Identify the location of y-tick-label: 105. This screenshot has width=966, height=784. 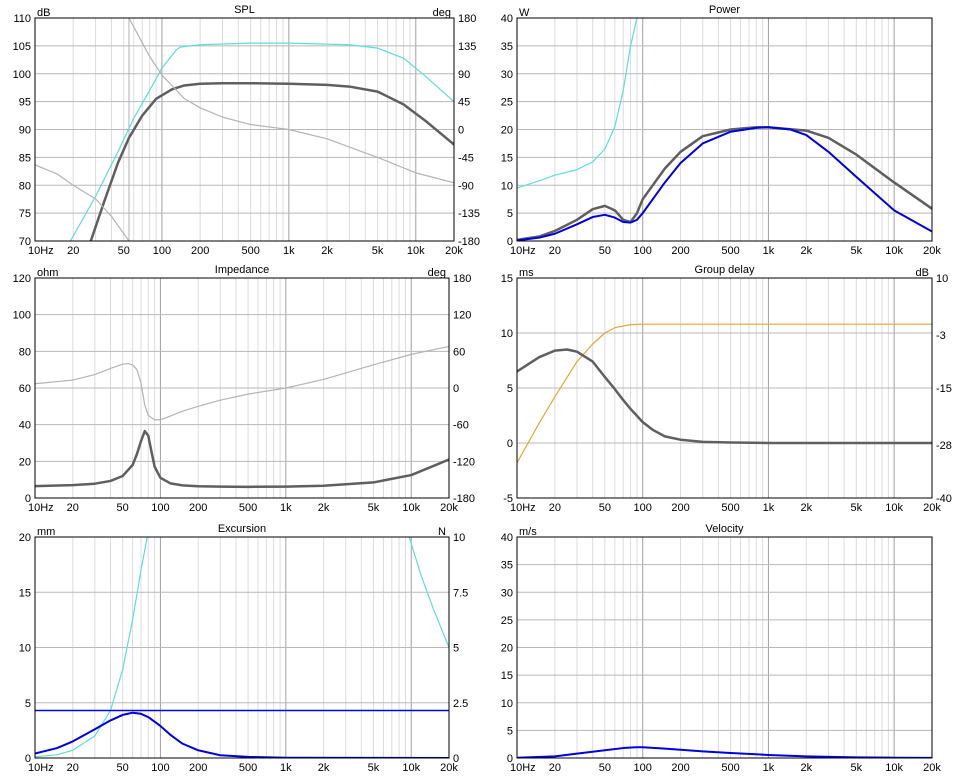
(22, 47).